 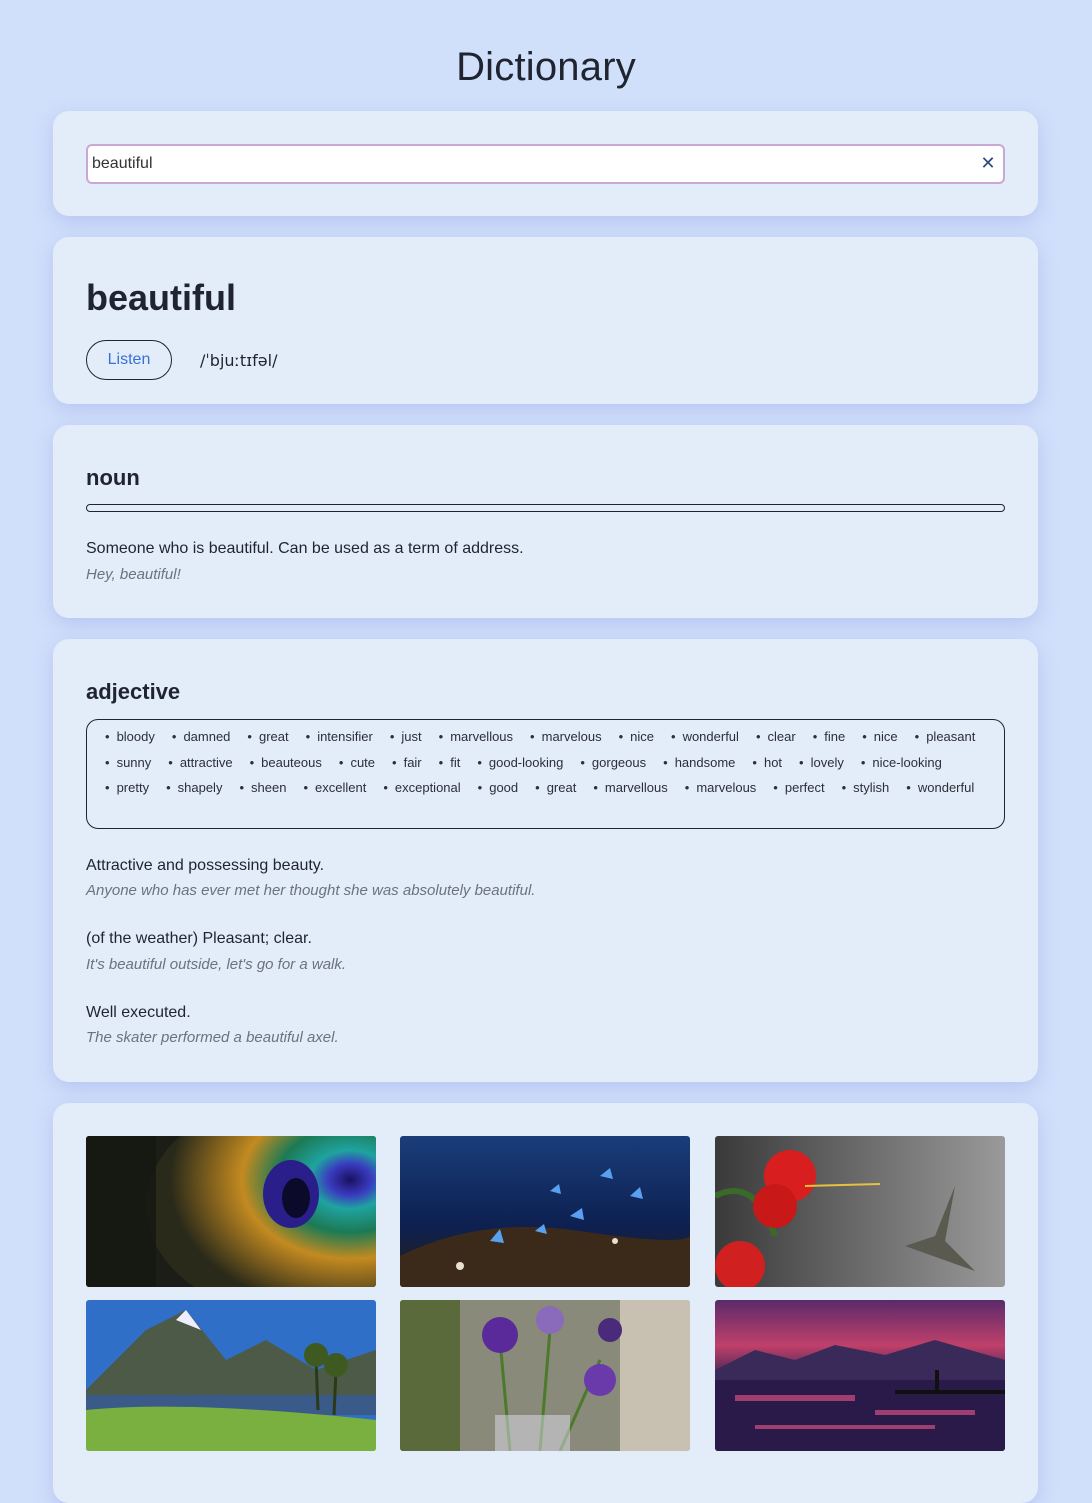 I want to click on synonym-chip: excellent, so click(x=334, y=791).